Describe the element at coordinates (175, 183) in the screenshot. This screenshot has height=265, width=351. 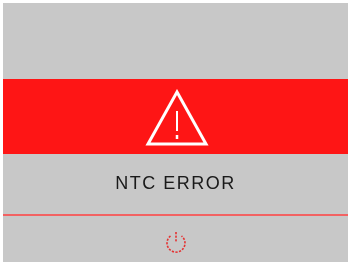
I see `error-message: NTC ERROR` at that location.